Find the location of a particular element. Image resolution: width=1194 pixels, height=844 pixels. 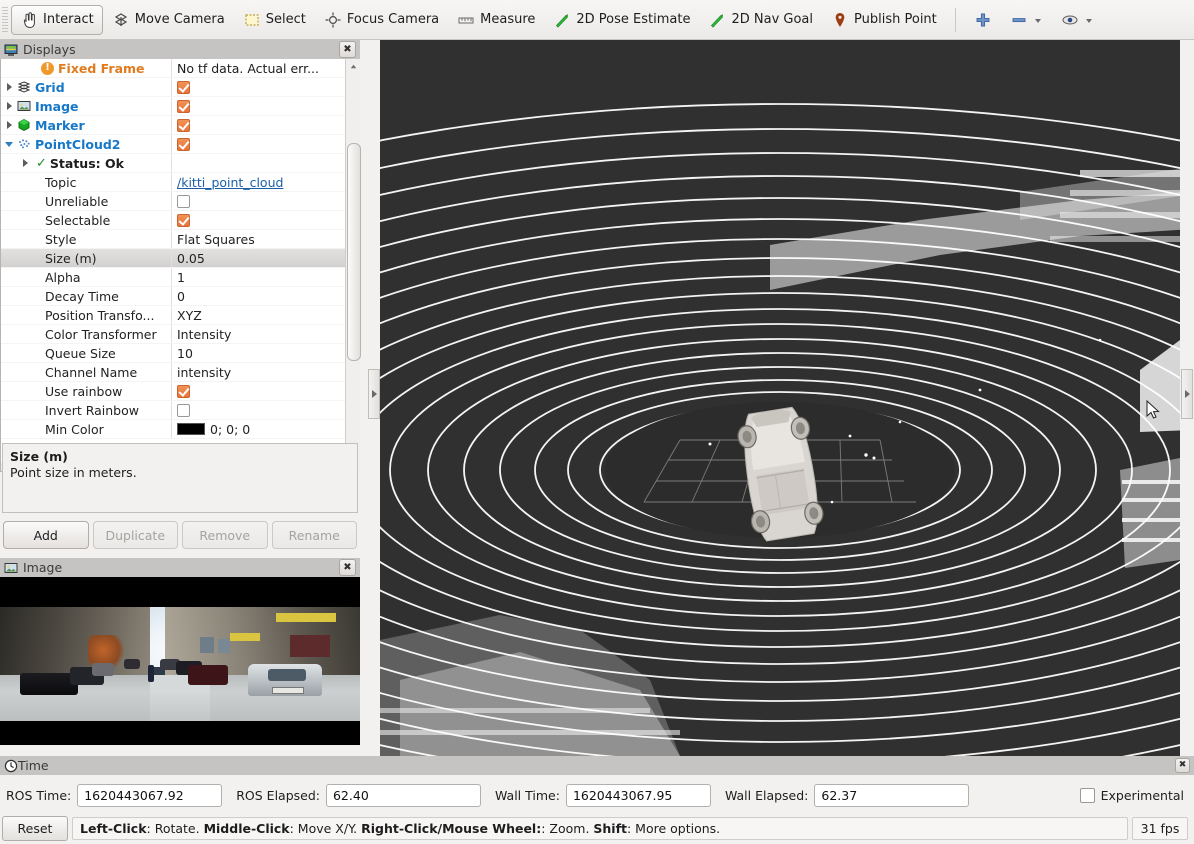

tree-row-use-rainbow: Use rainbow is located at coordinates (173, 391).